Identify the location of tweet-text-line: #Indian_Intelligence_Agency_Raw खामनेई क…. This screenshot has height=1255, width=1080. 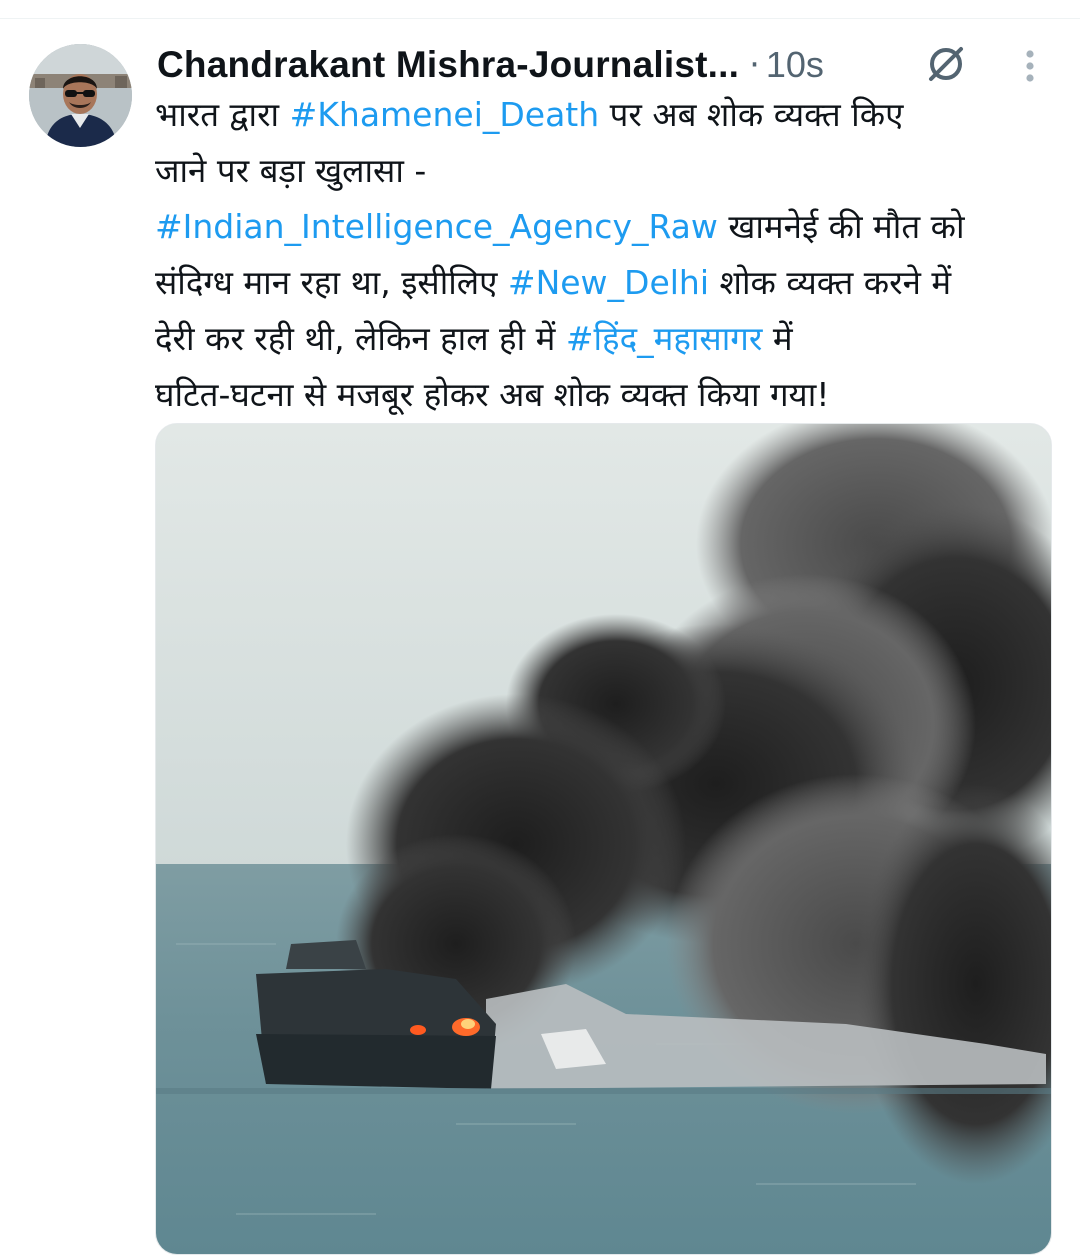
(607, 227).